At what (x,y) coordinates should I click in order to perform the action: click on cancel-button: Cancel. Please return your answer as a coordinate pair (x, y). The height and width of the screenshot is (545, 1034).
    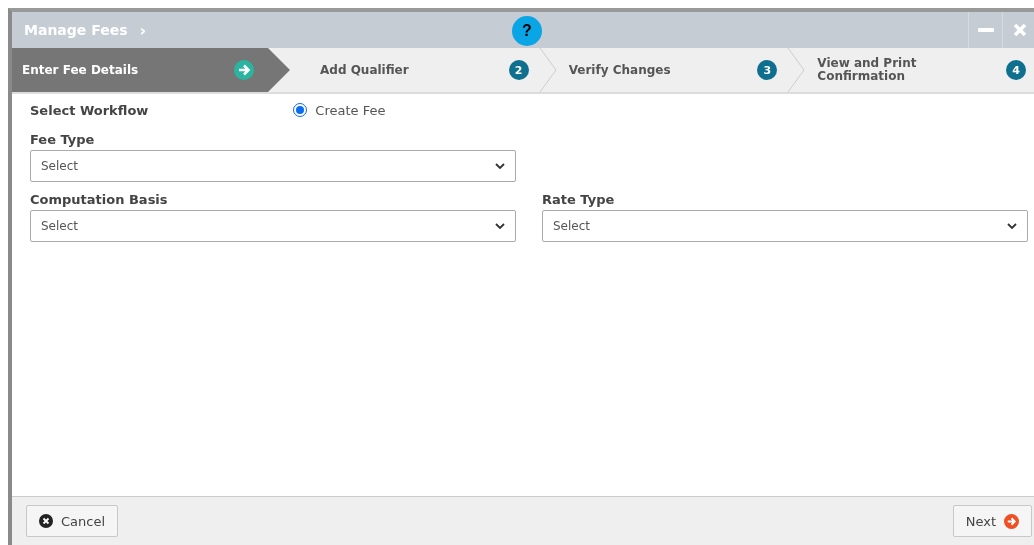
    Looking at the image, I should click on (72, 521).